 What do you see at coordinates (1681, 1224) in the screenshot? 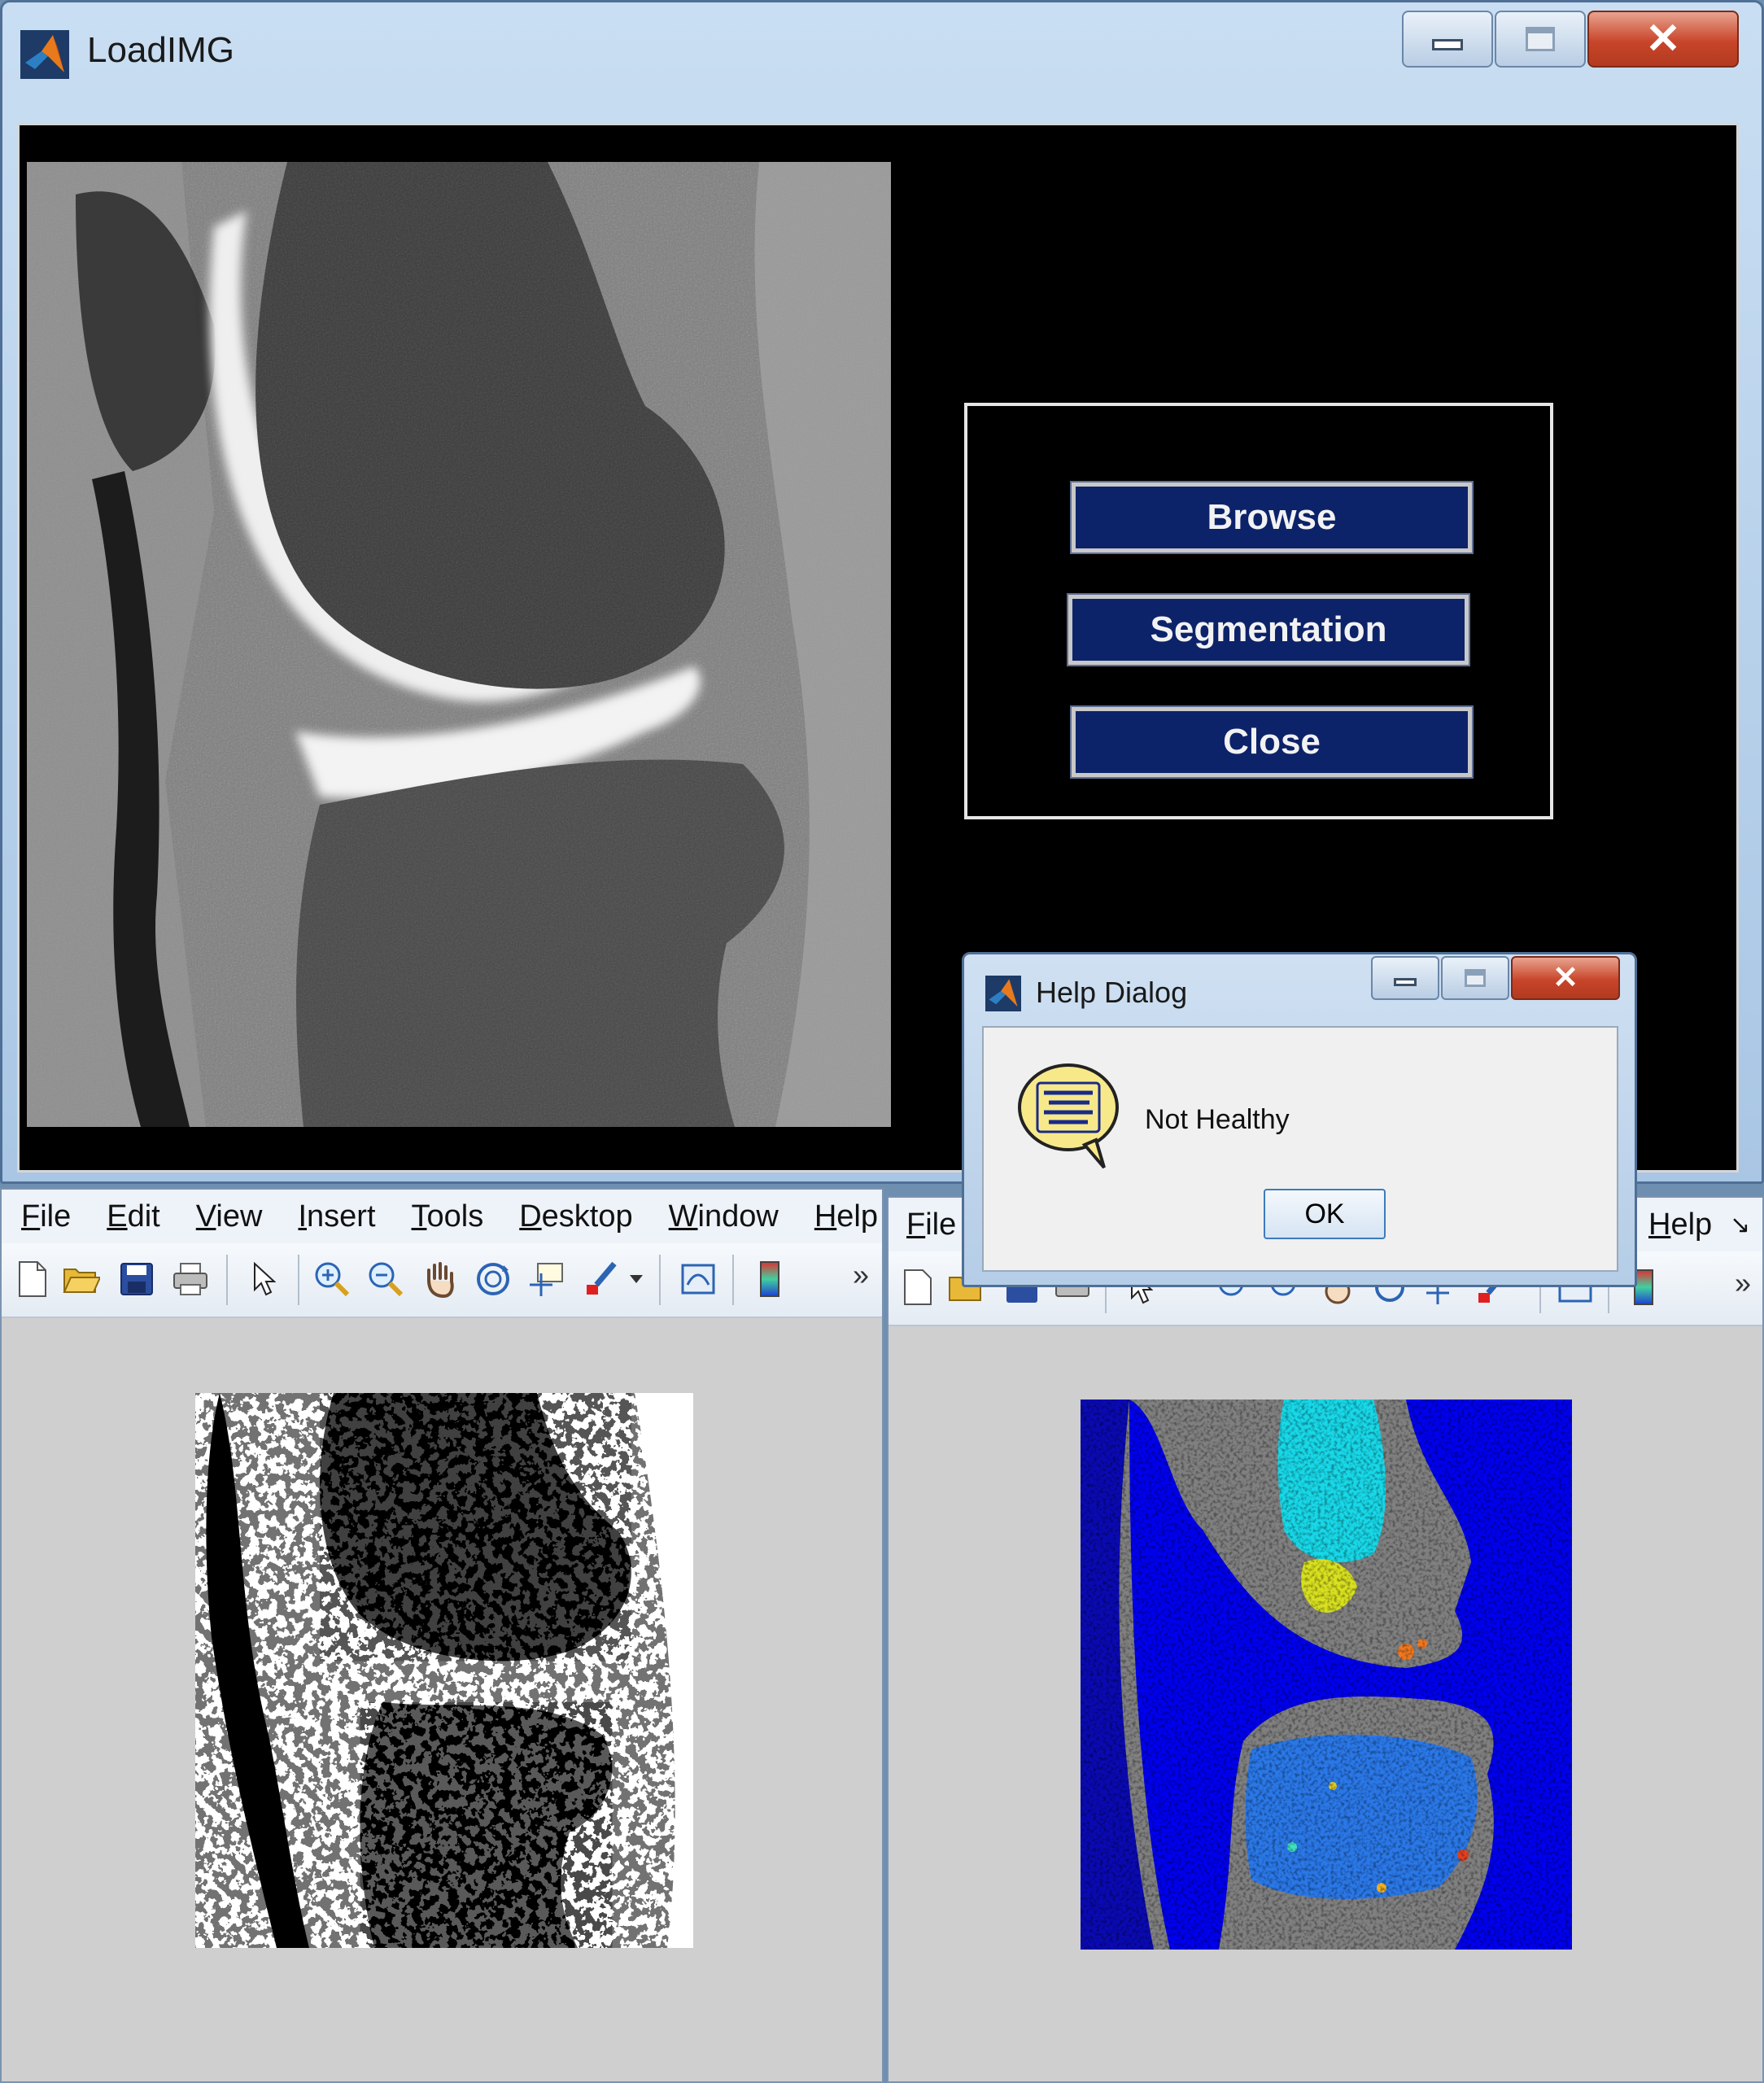
I see `menu-help-right: Help` at bounding box center [1681, 1224].